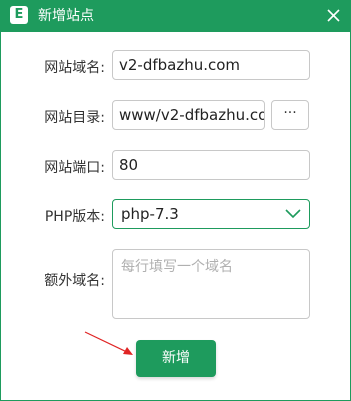  I want to click on app-logo-icon: E, so click(19, 15).